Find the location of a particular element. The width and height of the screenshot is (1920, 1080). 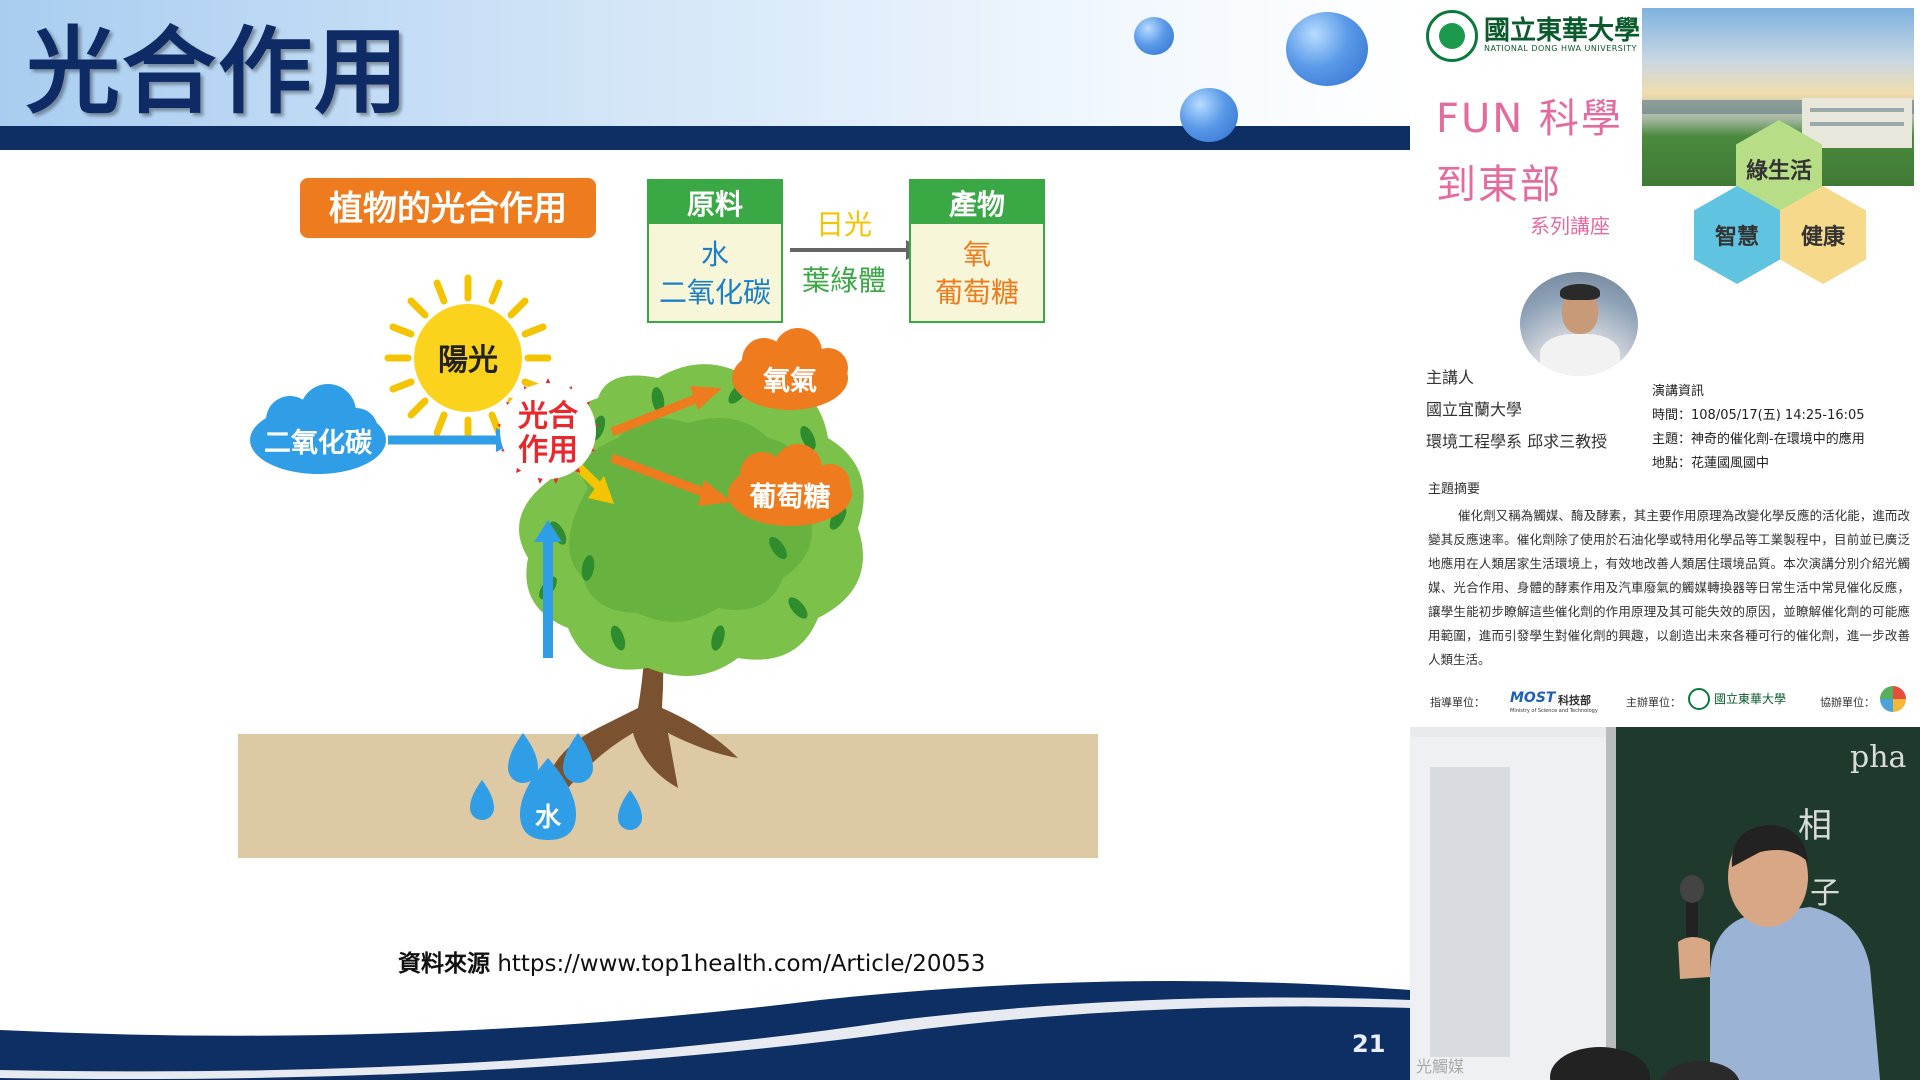

speaker-school: 國立宜蘭大學 is located at coordinates (1474, 409).